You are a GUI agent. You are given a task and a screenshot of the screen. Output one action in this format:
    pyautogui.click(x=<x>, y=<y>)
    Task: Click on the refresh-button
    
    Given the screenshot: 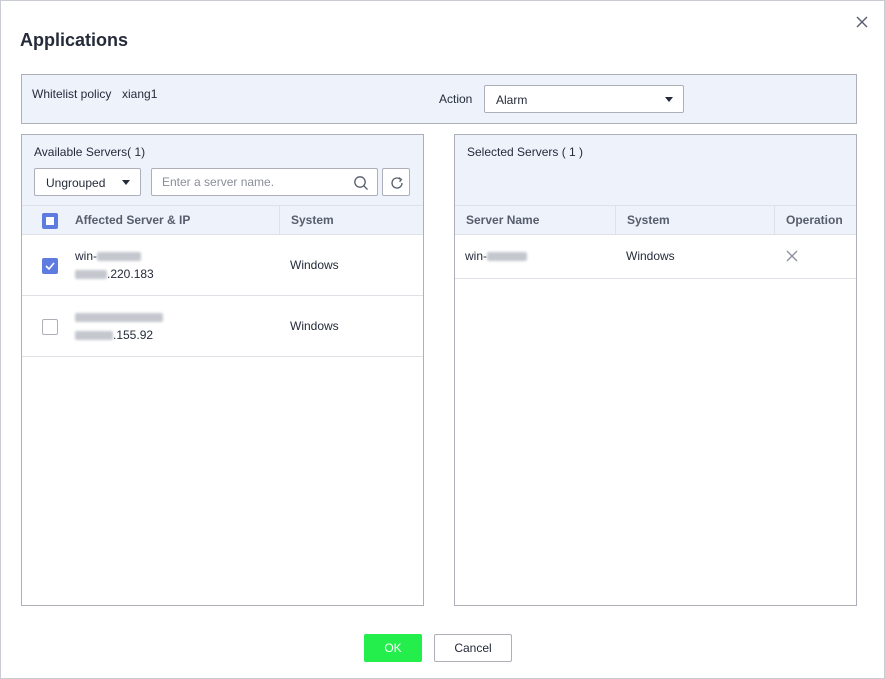 What is the action you would take?
    pyautogui.click(x=396, y=182)
    